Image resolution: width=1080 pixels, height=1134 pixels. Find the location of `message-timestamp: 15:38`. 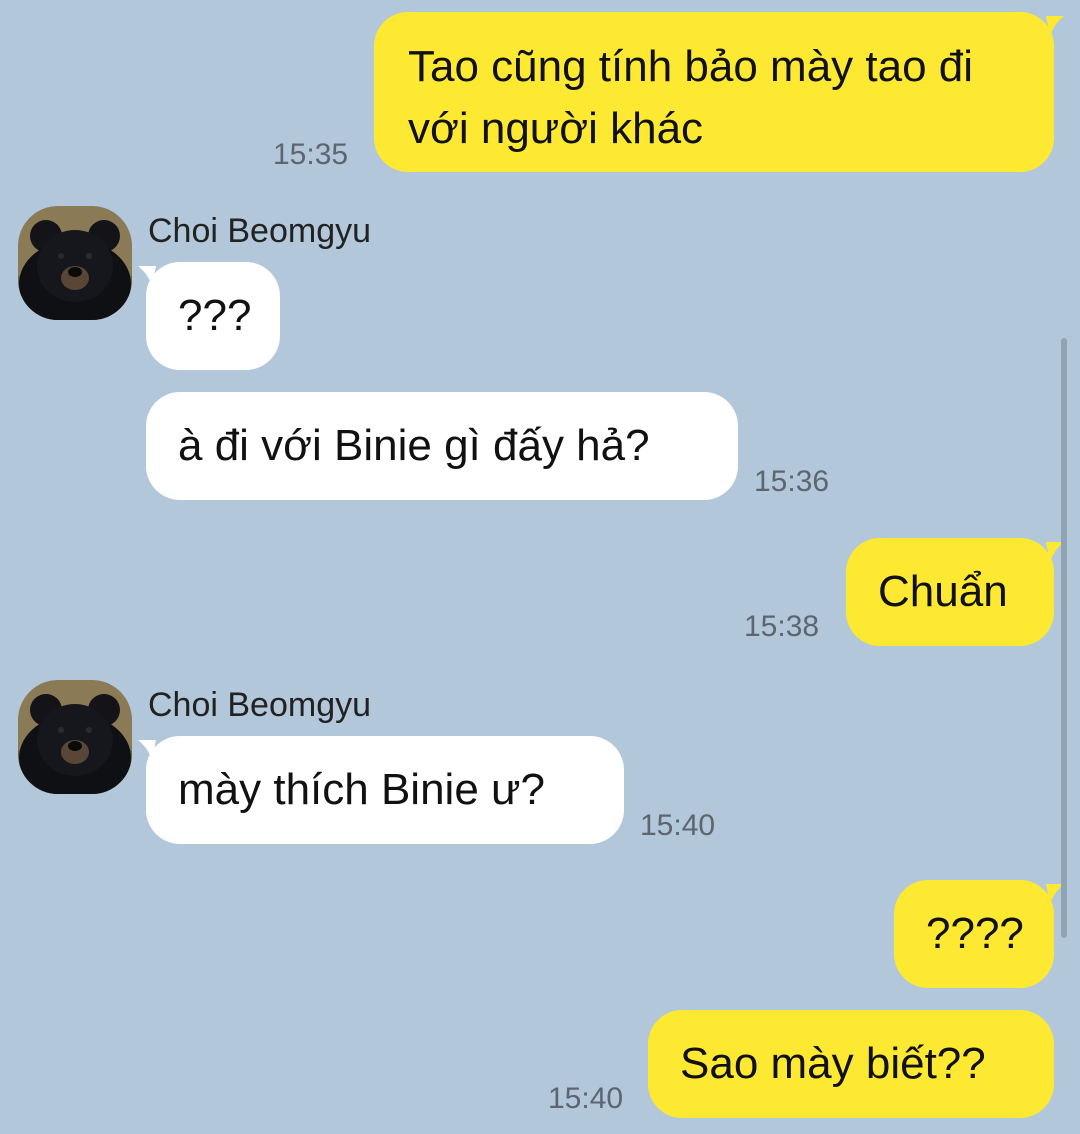

message-timestamp: 15:38 is located at coordinates (782, 626).